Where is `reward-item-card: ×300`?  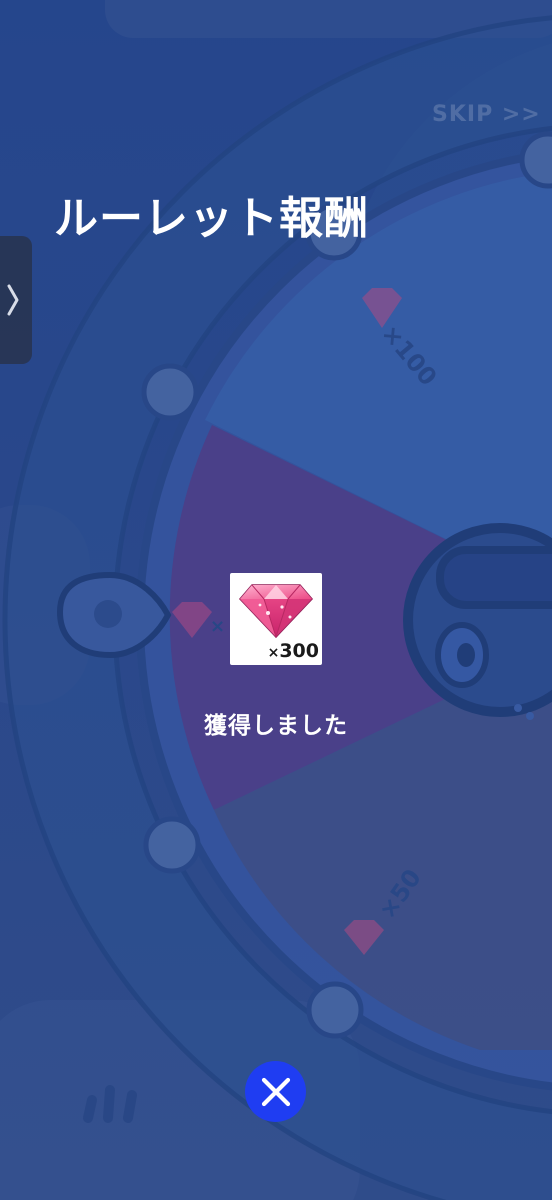 reward-item-card: ×300 is located at coordinates (276, 619).